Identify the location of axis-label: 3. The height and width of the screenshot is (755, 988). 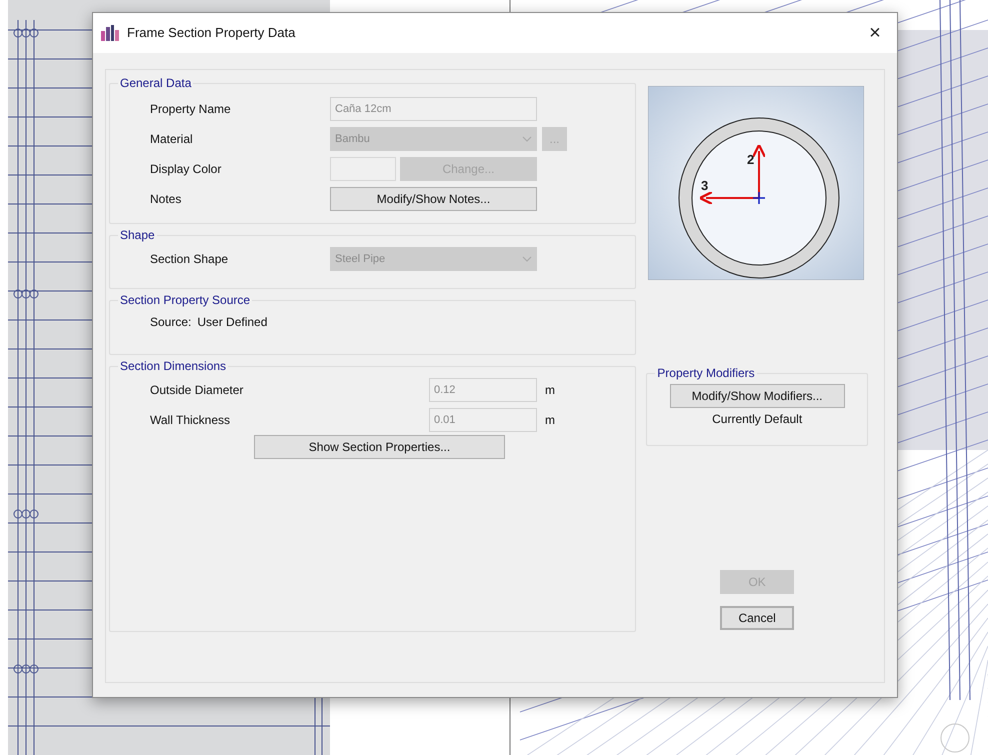
(705, 185).